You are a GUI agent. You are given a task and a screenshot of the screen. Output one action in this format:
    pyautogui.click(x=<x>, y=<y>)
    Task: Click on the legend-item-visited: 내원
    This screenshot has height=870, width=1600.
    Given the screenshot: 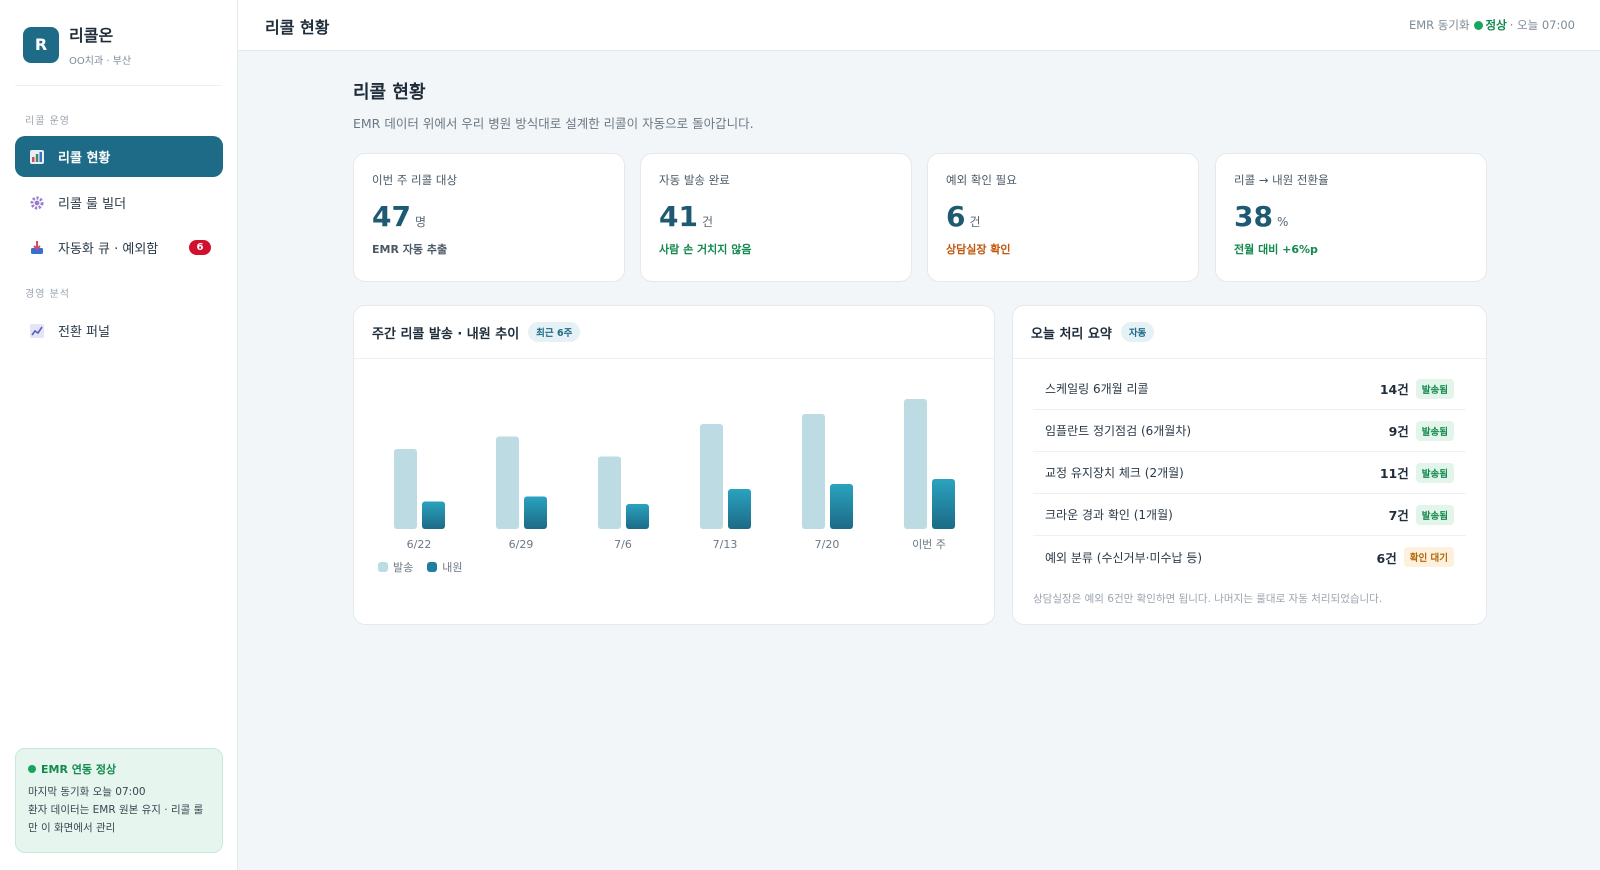 What is the action you would take?
    pyautogui.click(x=445, y=567)
    